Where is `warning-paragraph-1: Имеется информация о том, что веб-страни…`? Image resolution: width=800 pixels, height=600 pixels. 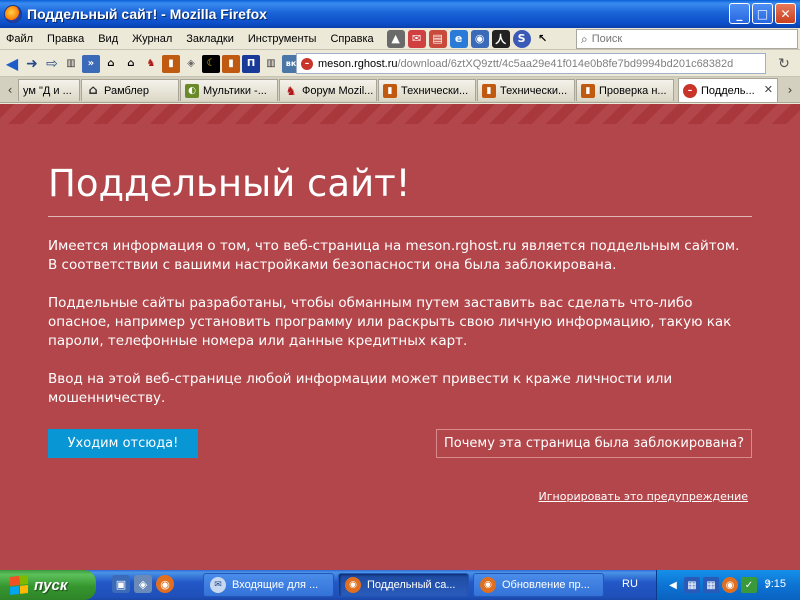 warning-paragraph-1: Имеется информация о том, что веб-страни… is located at coordinates (394, 255).